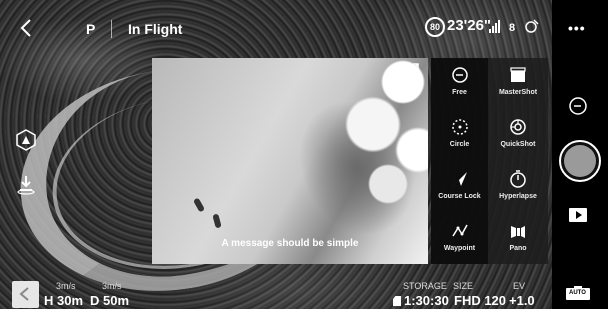 The width and height of the screenshot is (608, 309). What do you see at coordinates (578, 293) in the screenshot?
I see `auto-mode-icon: AUTO` at bounding box center [578, 293].